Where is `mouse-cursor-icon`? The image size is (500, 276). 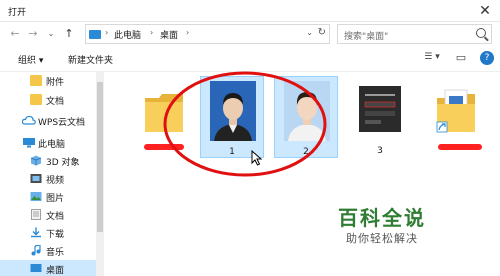 mouse-cursor-icon is located at coordinates (257, 158).